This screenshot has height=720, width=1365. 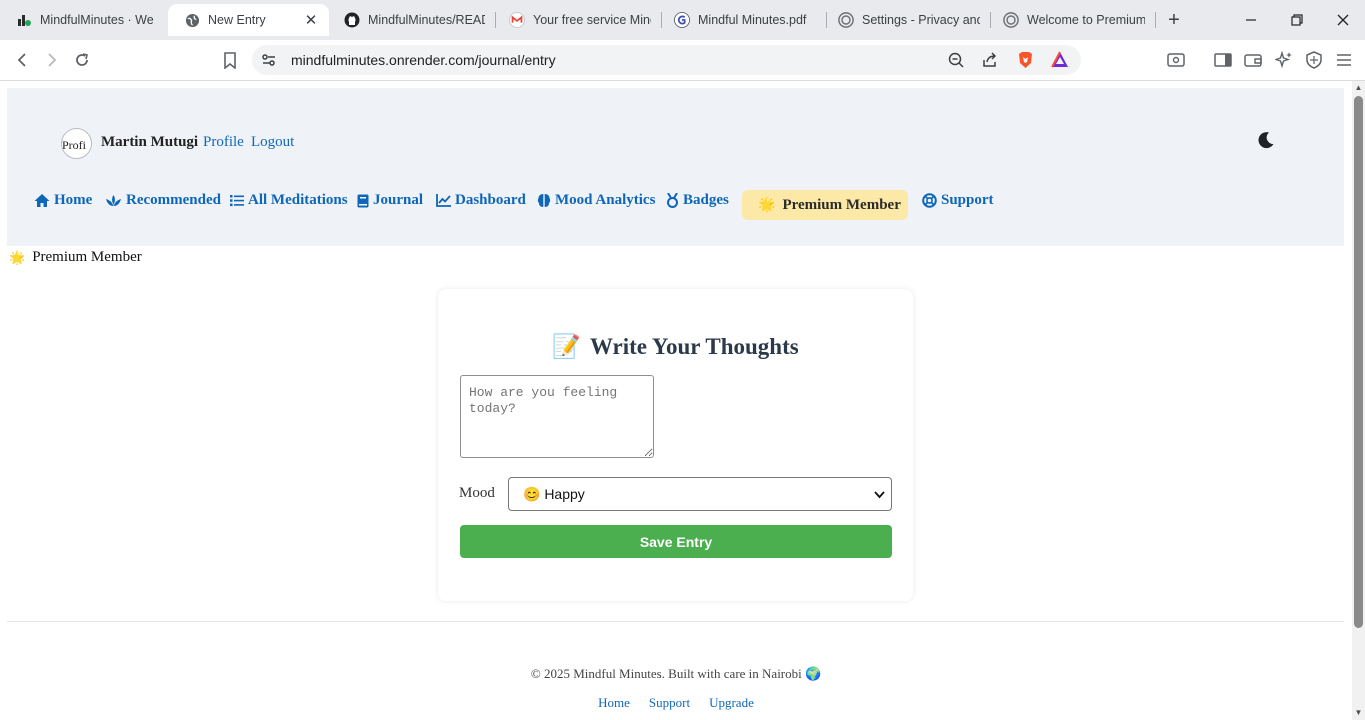 I want to click on tab-separator, so click(x=1155, y=20).